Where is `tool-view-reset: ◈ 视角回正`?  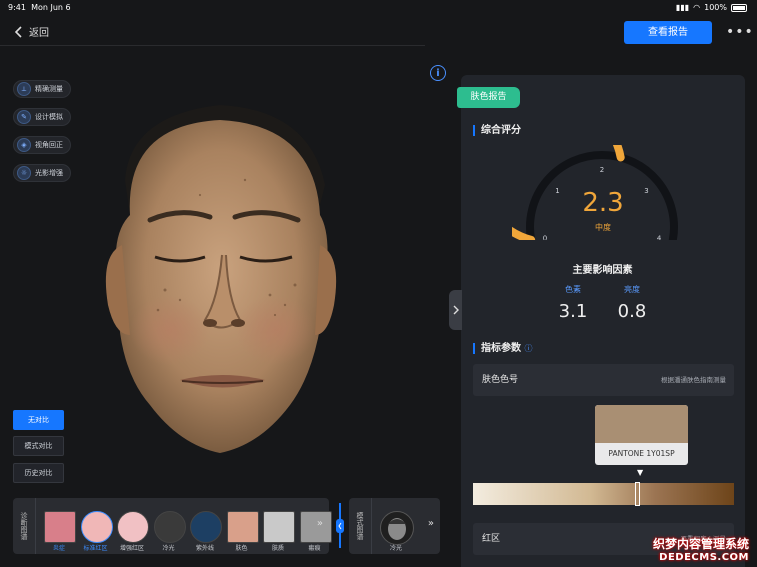 tool-view-reset: ◈ 视角回正 is located at coordinates (42, 145).